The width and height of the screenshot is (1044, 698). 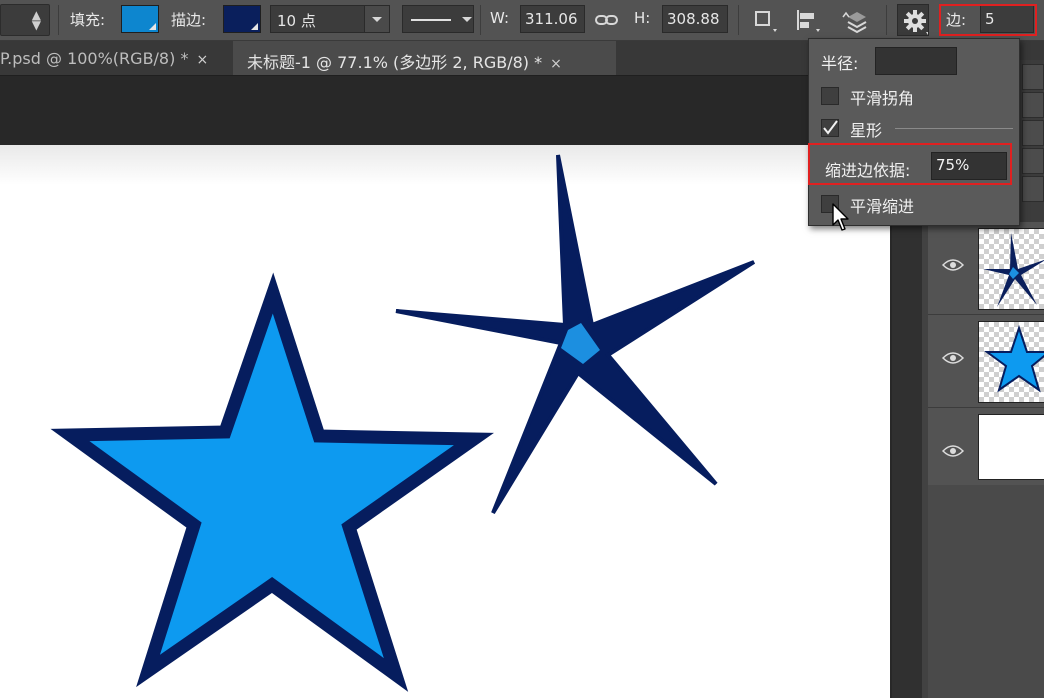 I want to click on stroke-color-swatch, so click(x=242, y=19).